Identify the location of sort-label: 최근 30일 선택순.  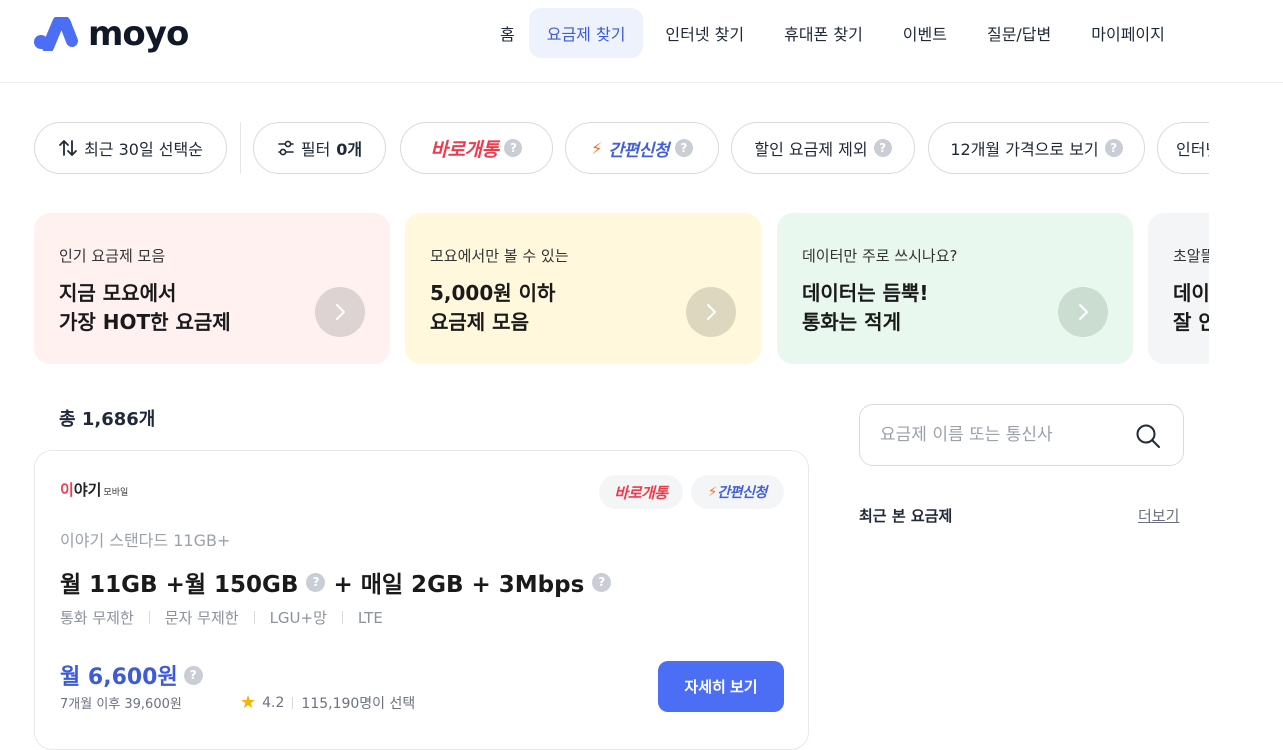
(143, 149).